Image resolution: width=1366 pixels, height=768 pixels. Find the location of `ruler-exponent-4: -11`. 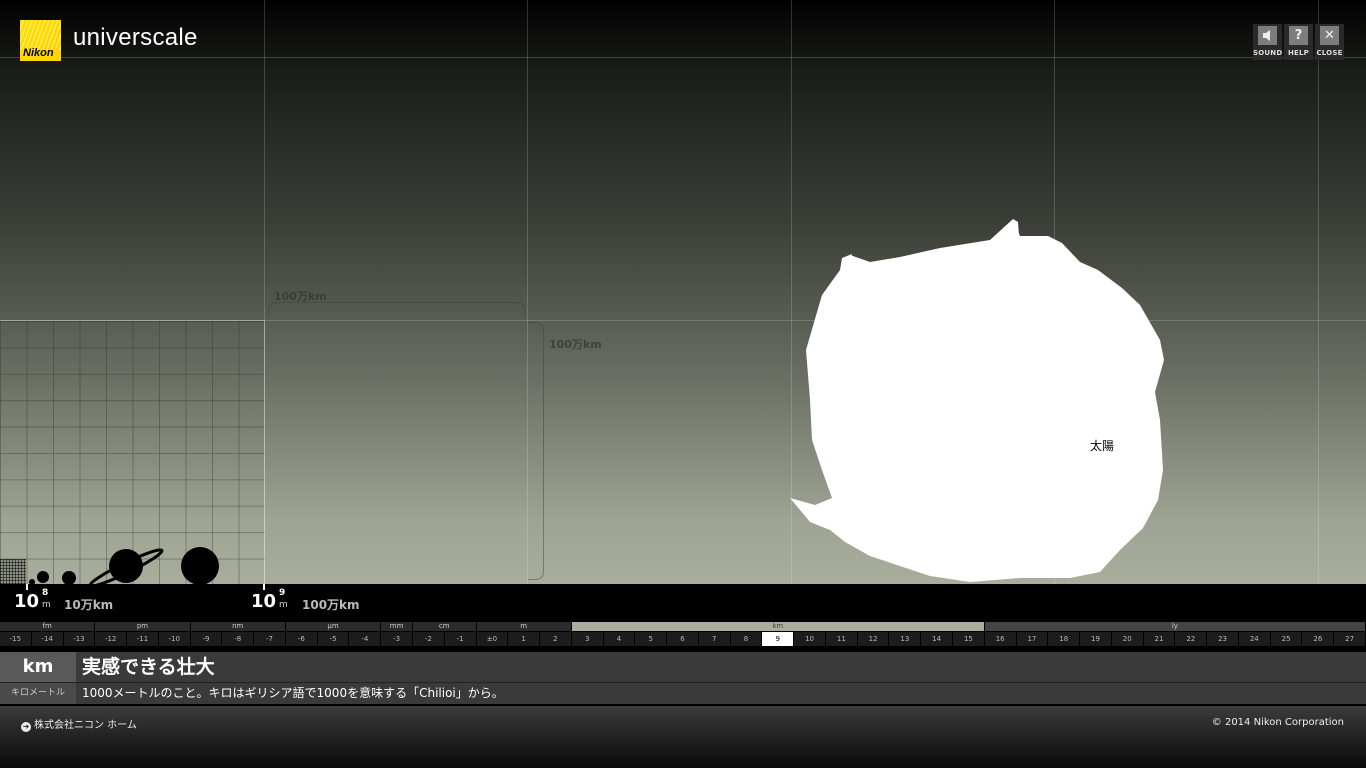

ruler-exponent-4: -11 is located at coordinates (143, 639).